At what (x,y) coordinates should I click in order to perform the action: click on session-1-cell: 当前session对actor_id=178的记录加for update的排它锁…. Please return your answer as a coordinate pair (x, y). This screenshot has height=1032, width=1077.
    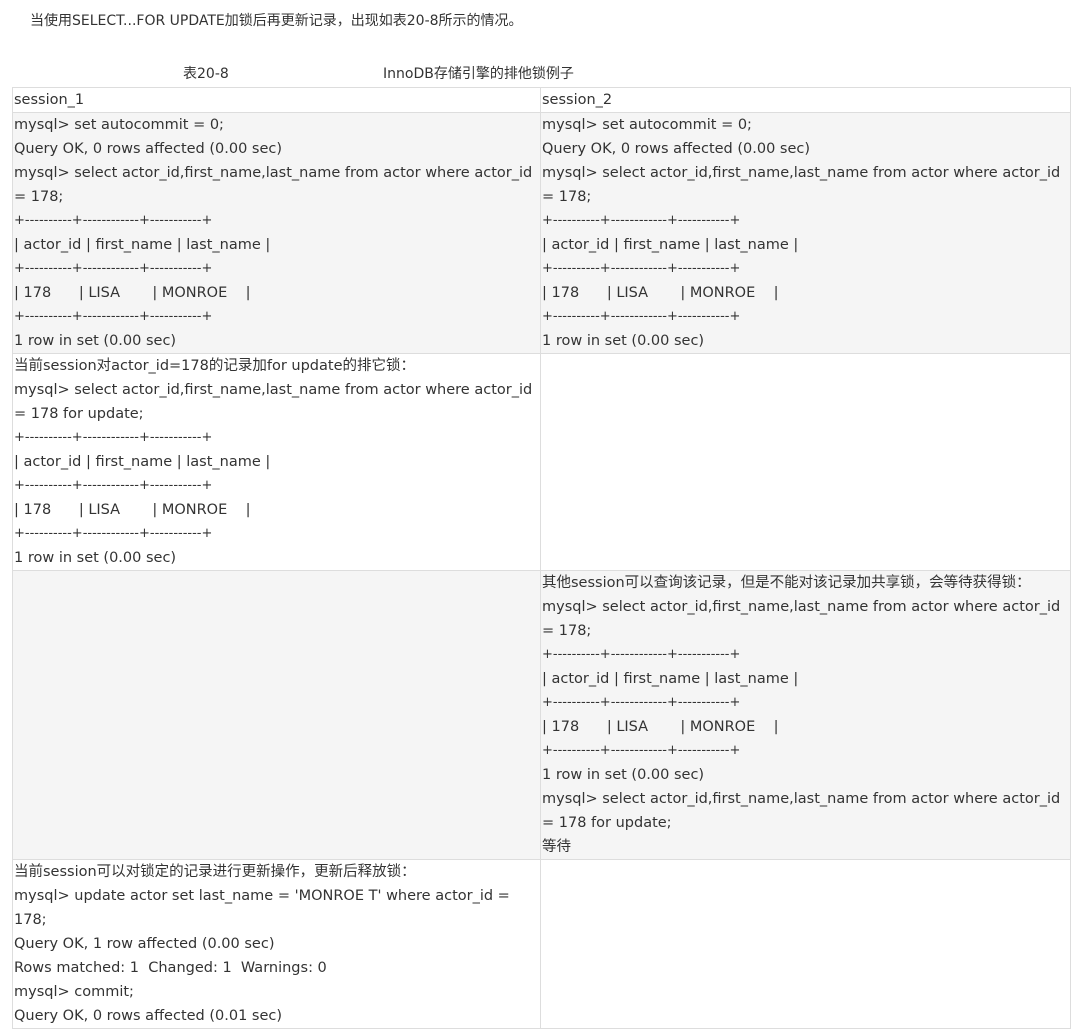
    Looking at the image, I should click on (276, 462).